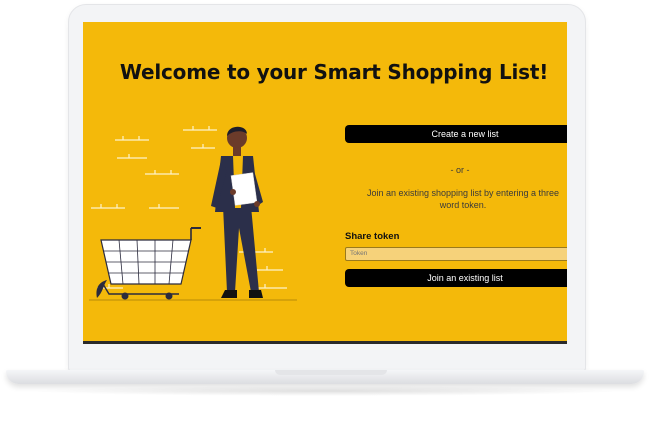 This screenshot has width=652, height=425. I want to click on laptop-base, so click(325, 377).